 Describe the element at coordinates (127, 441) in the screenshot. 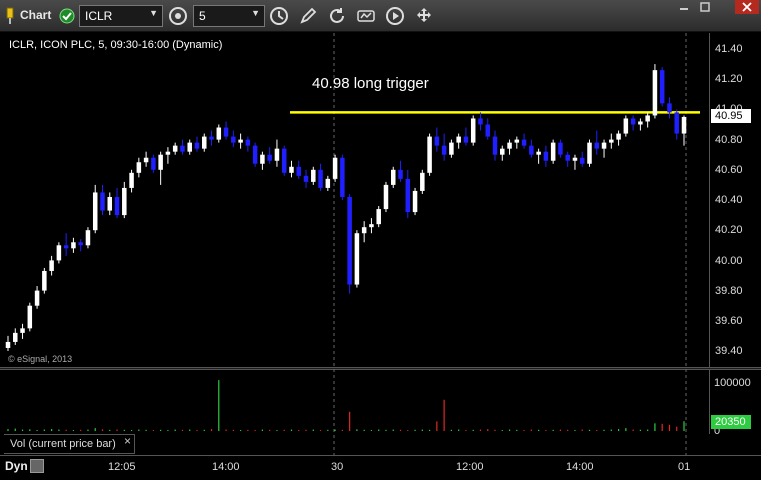

I see `close-study-button: ×` at that location.